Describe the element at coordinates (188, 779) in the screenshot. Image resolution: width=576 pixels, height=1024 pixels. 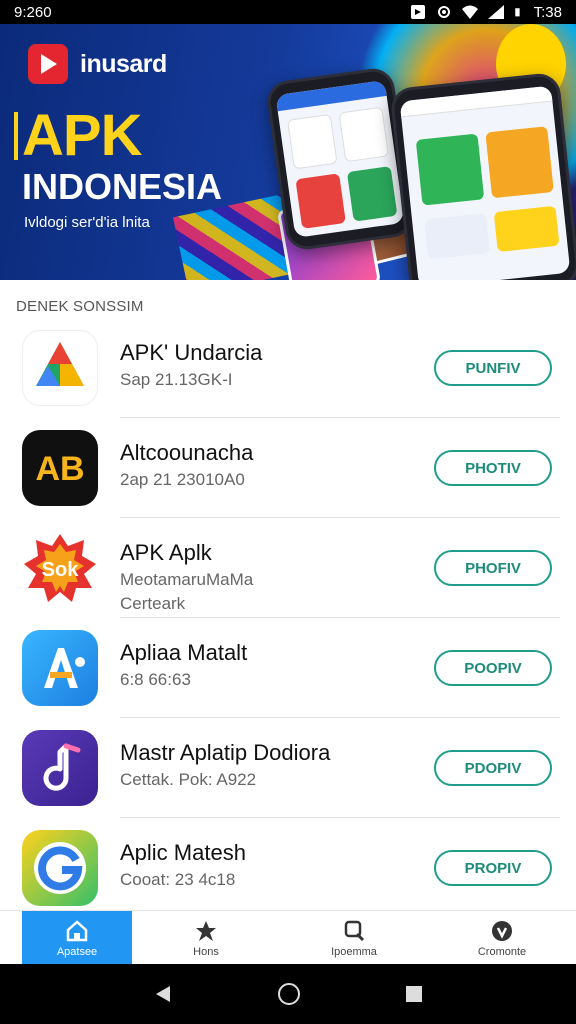
I see `app-meta: Cettak. Pok: A922` at that location.